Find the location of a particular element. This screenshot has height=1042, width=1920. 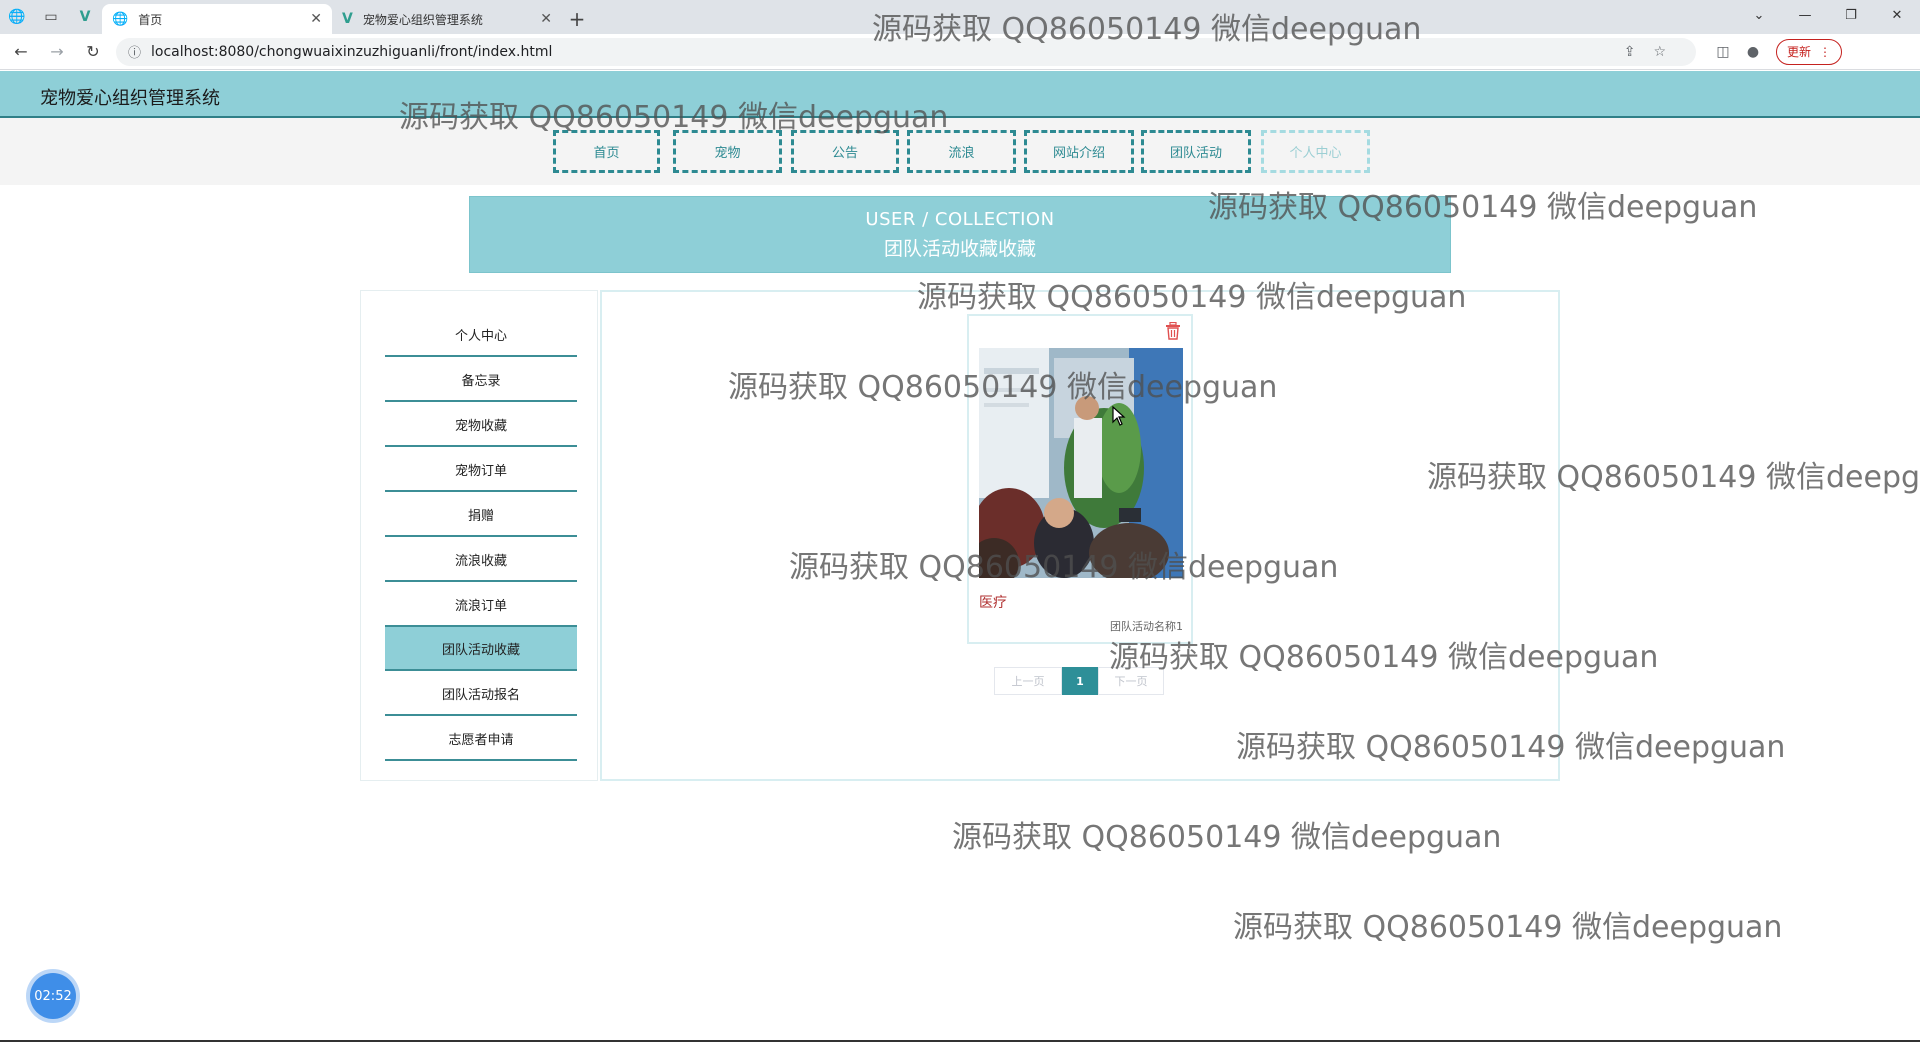

sidebar-item-pet-orders: 宠物订单 is located at coordinates (481, 470).